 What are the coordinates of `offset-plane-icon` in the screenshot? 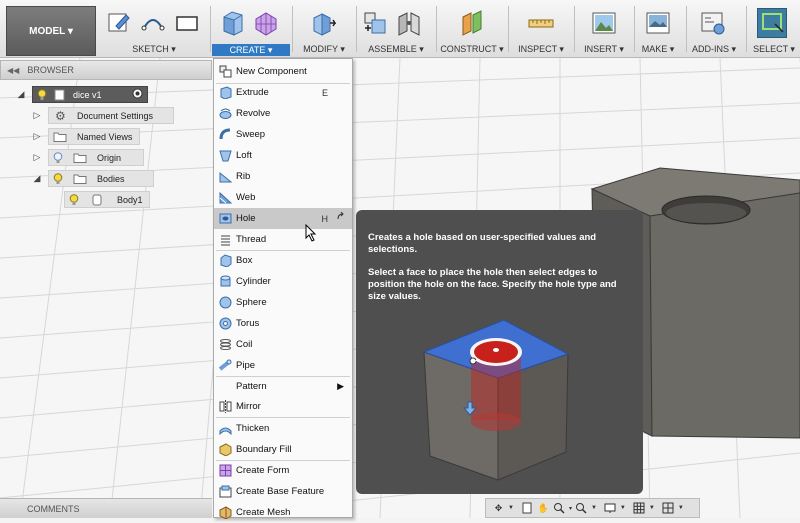 It's located at (472, 23).